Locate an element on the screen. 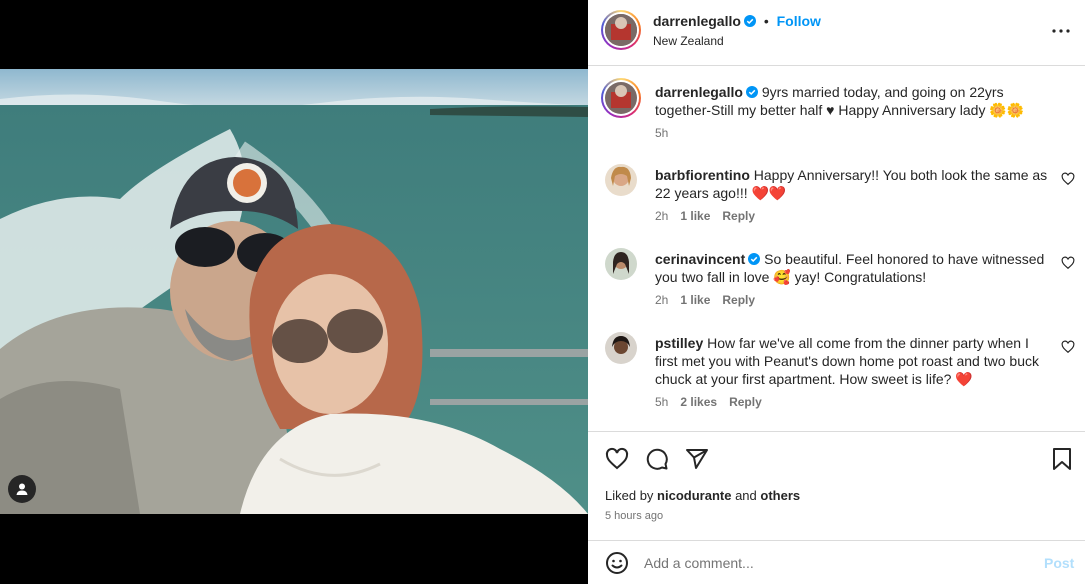 The height and width of the screenshot is (584, 1085). liked-by-label: Liked by is located at coordinates (629, 495).